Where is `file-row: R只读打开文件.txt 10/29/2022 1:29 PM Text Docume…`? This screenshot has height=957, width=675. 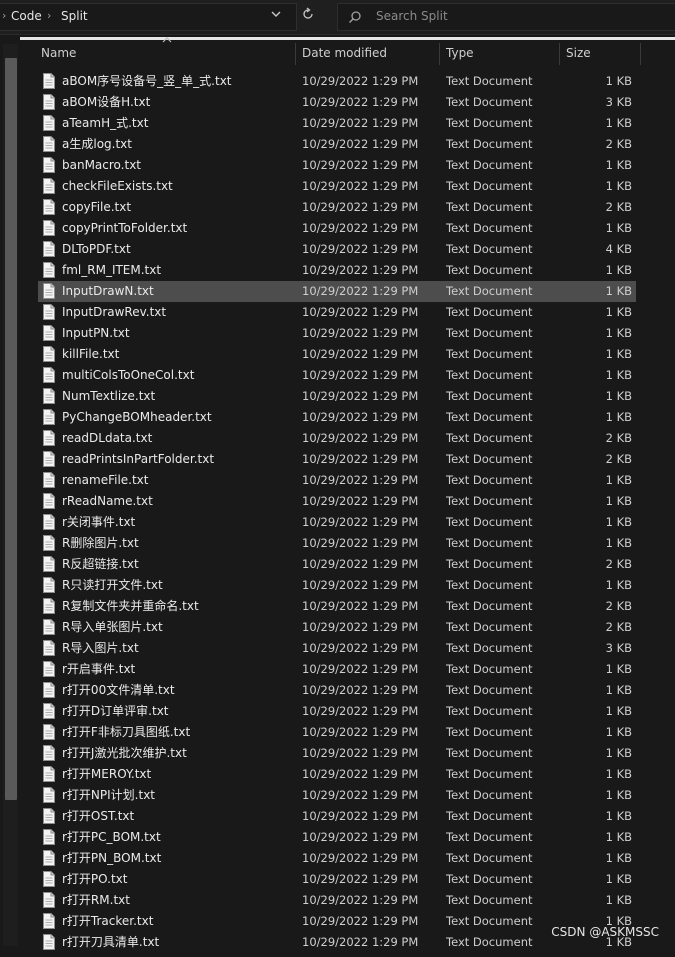 file-row: R只读打开文件.txt 10/29/2022 1:29 PM Text Docume… is located at coordinates (337, 585).